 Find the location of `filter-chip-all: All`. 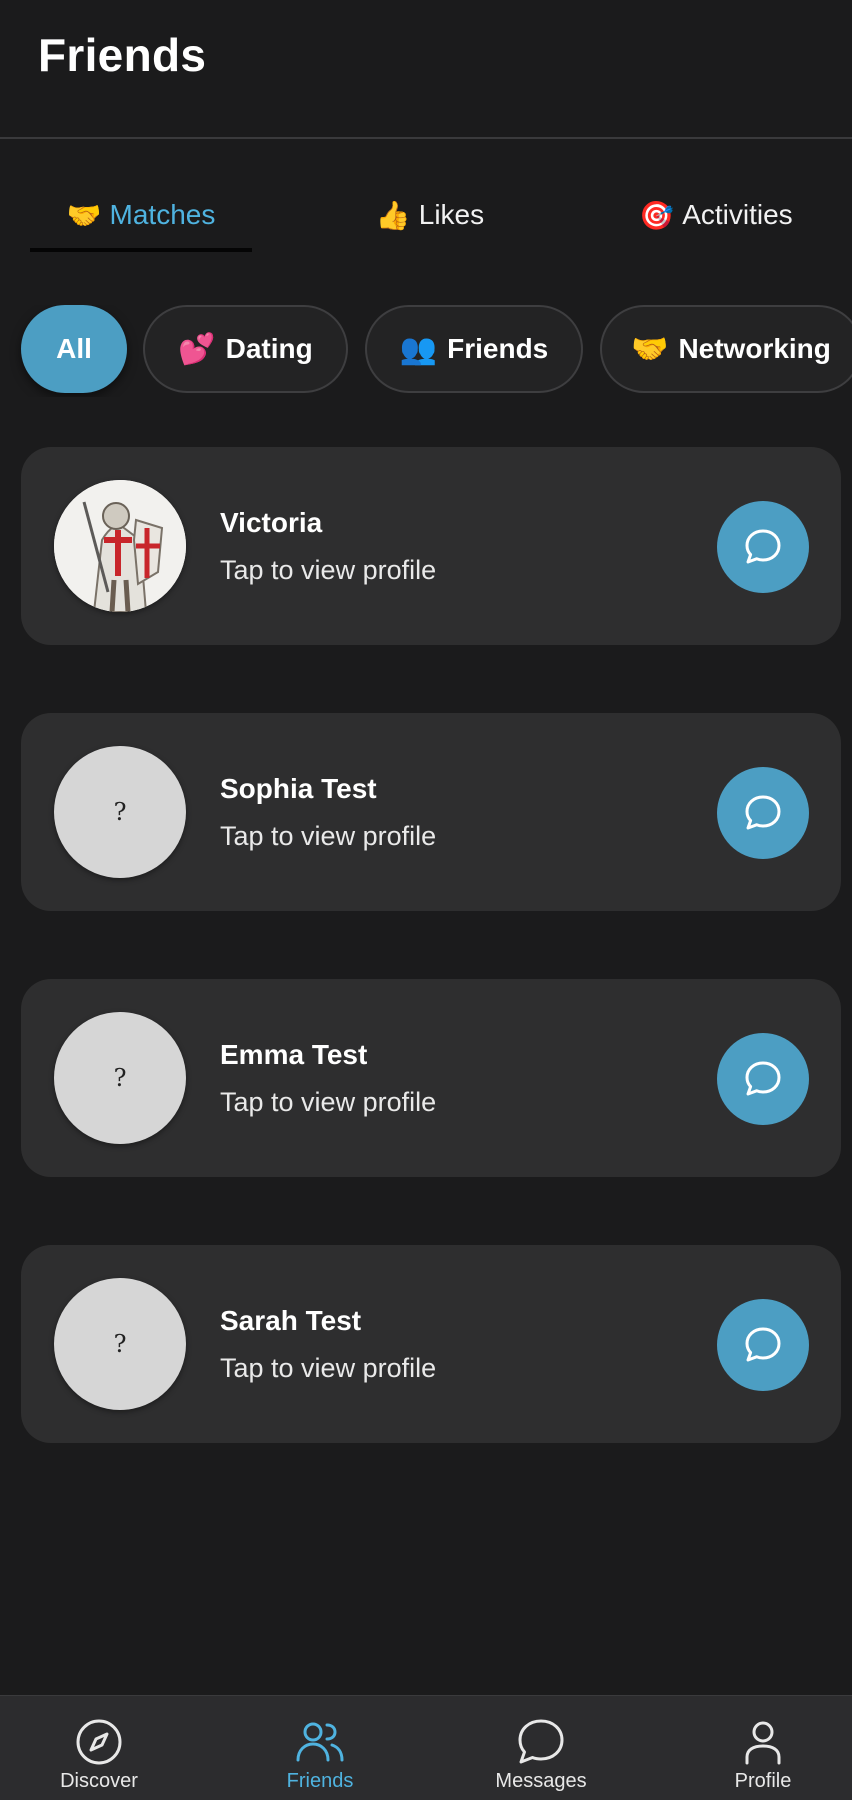

filter-chip-all: All is located at coordinates (74, 349).